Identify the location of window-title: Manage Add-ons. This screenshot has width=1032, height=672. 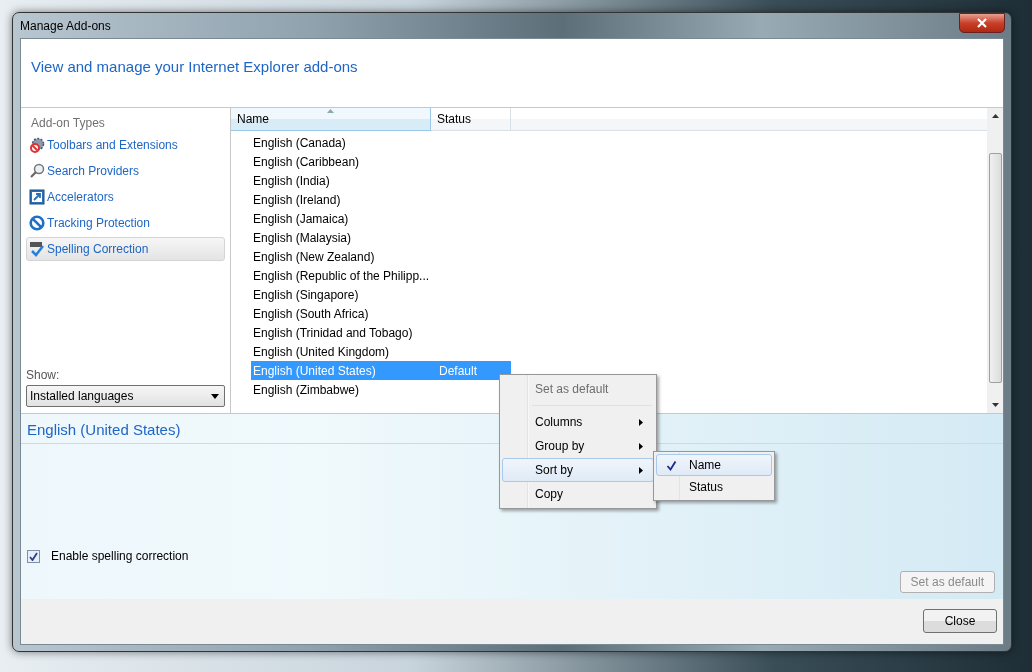
(65, 25).